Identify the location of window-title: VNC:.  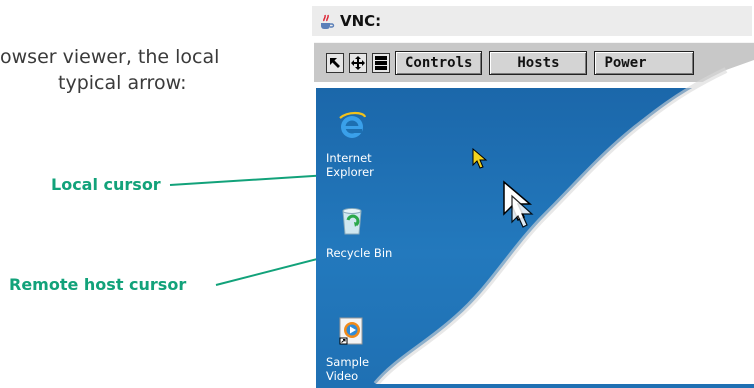
(361, 21).